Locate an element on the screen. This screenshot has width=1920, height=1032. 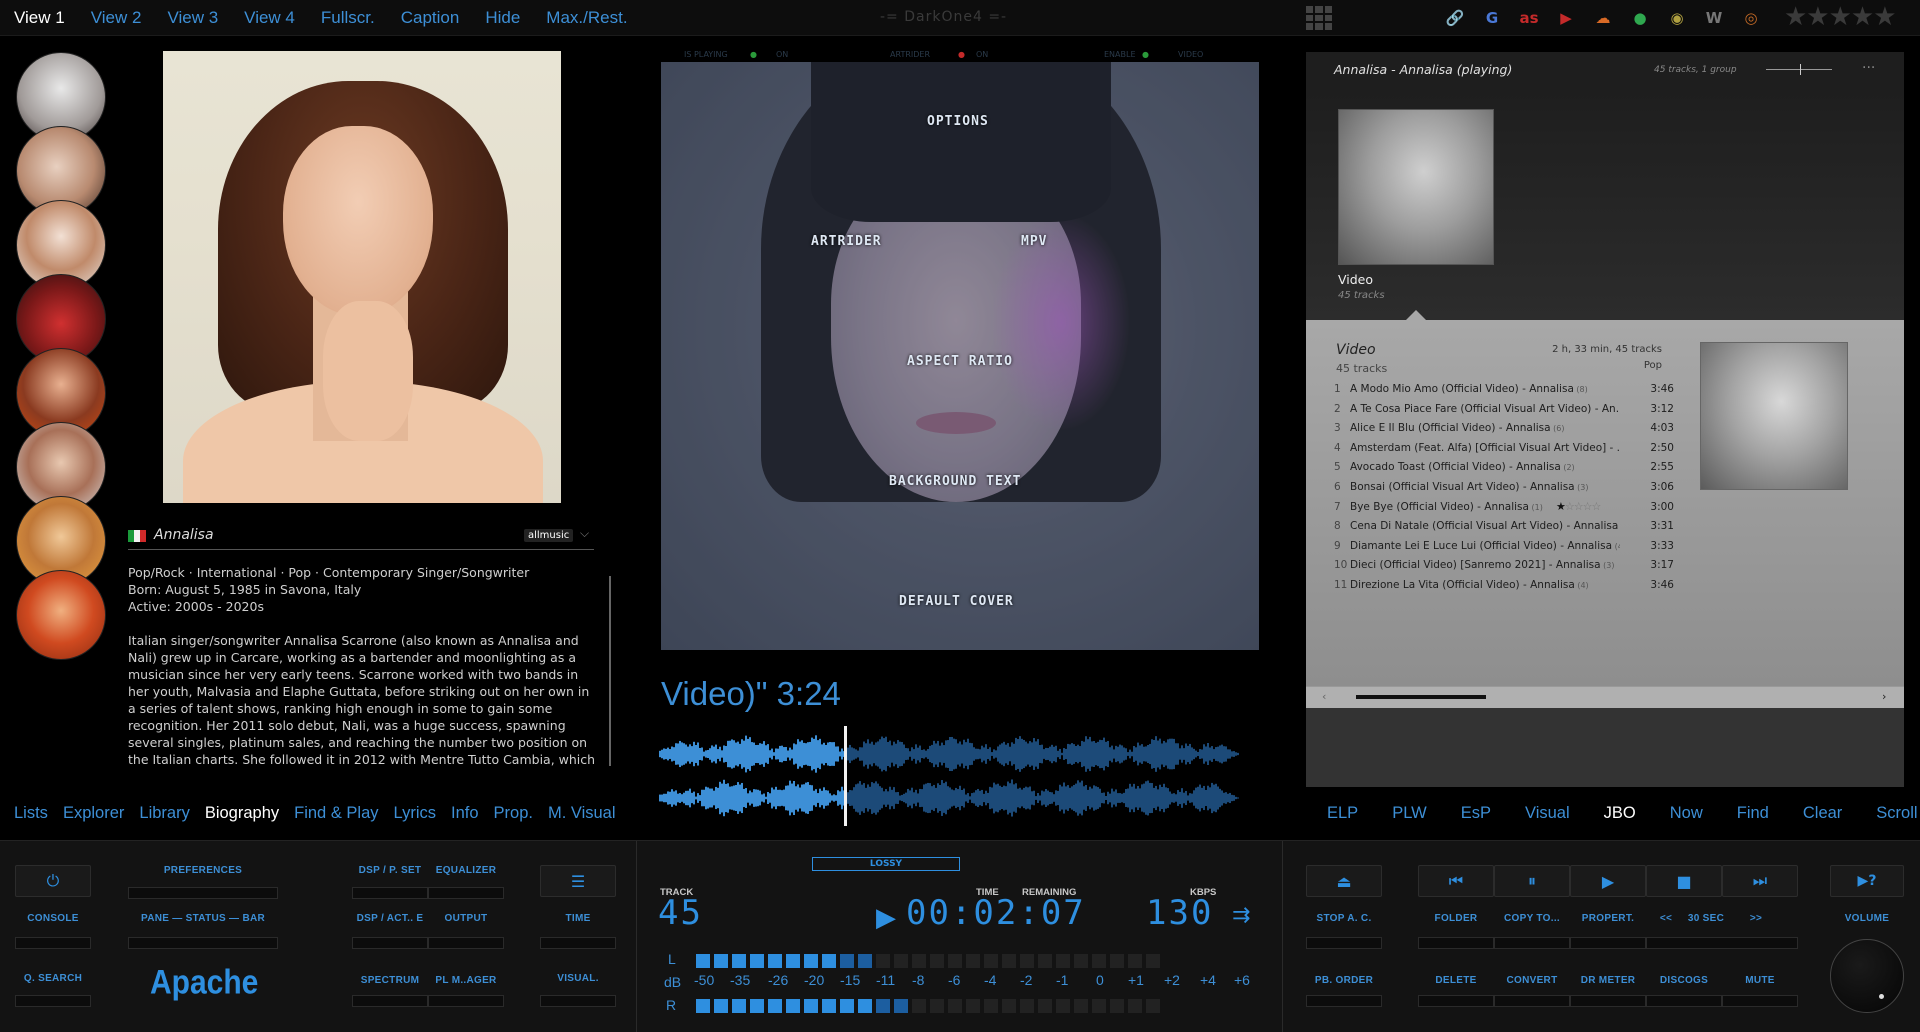
zoom-slider is located at coordinates (1799, 69).